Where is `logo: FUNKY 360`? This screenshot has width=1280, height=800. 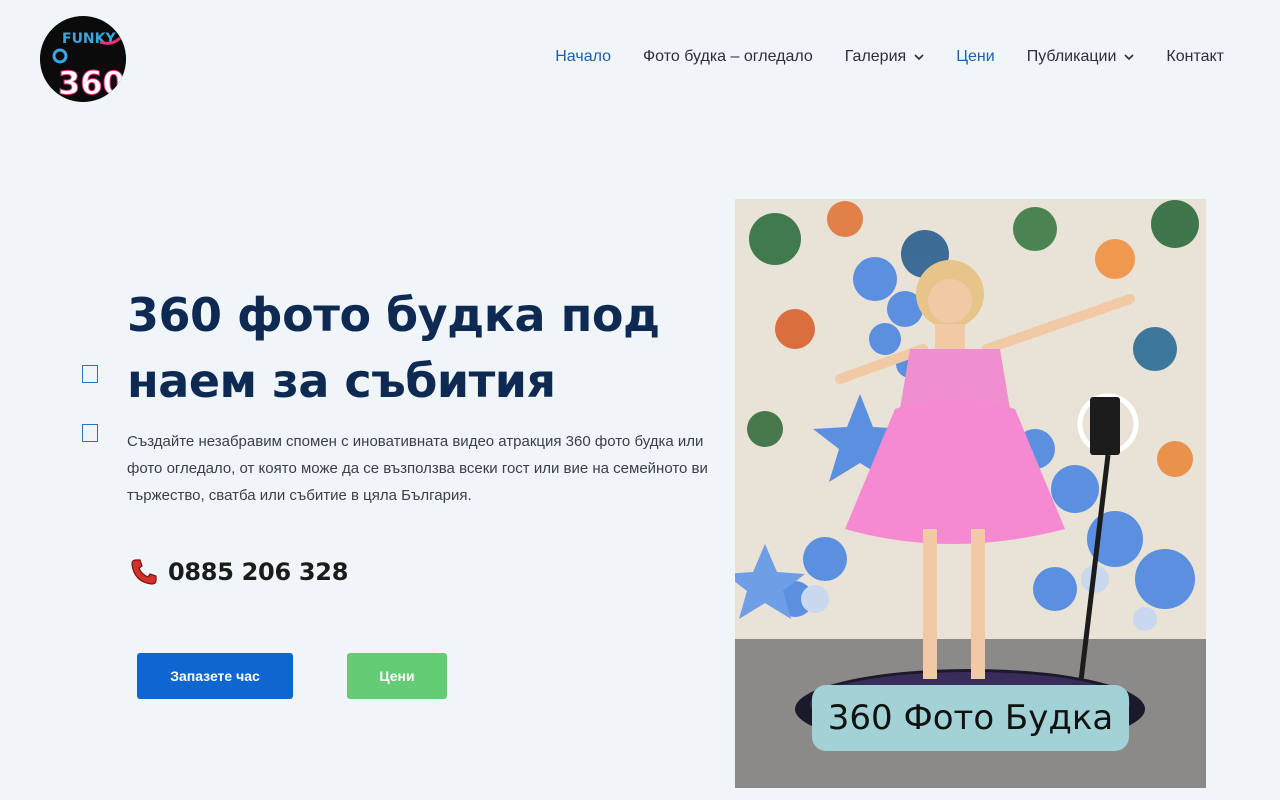 logo: FUNKY 360 is located at coordinates (83, 59).